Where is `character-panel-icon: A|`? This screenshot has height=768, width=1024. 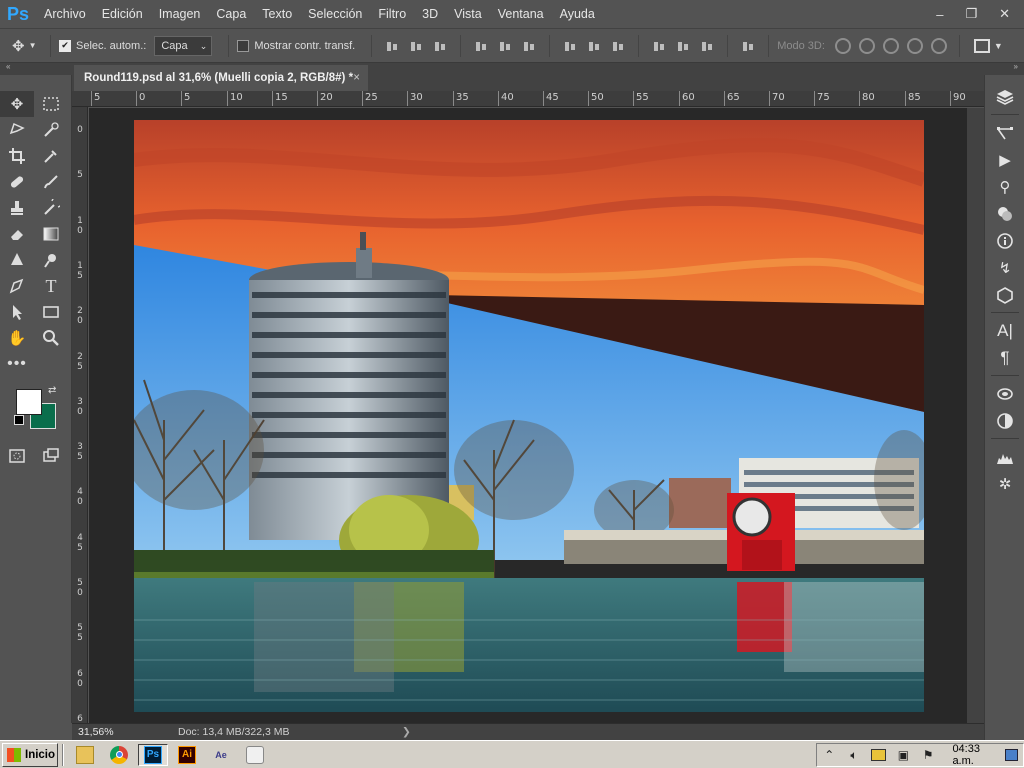 character-panel-icon: A| is located at coordinates (1004, 330).